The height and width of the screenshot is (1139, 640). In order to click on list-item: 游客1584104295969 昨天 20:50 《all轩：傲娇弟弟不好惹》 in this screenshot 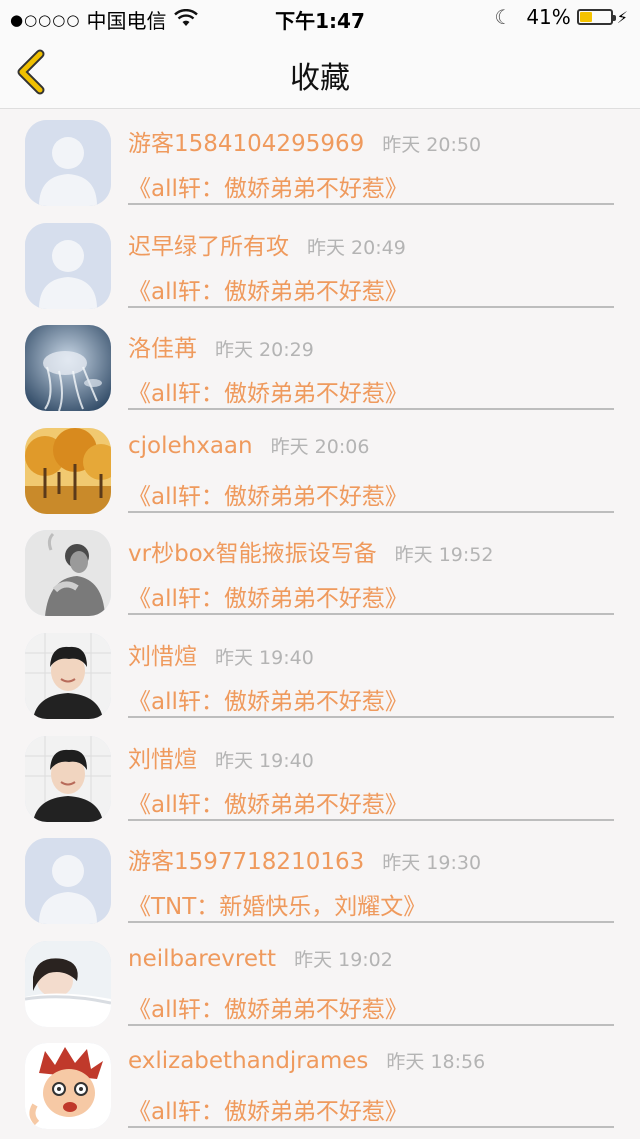, I will do `click(320, 161)`.